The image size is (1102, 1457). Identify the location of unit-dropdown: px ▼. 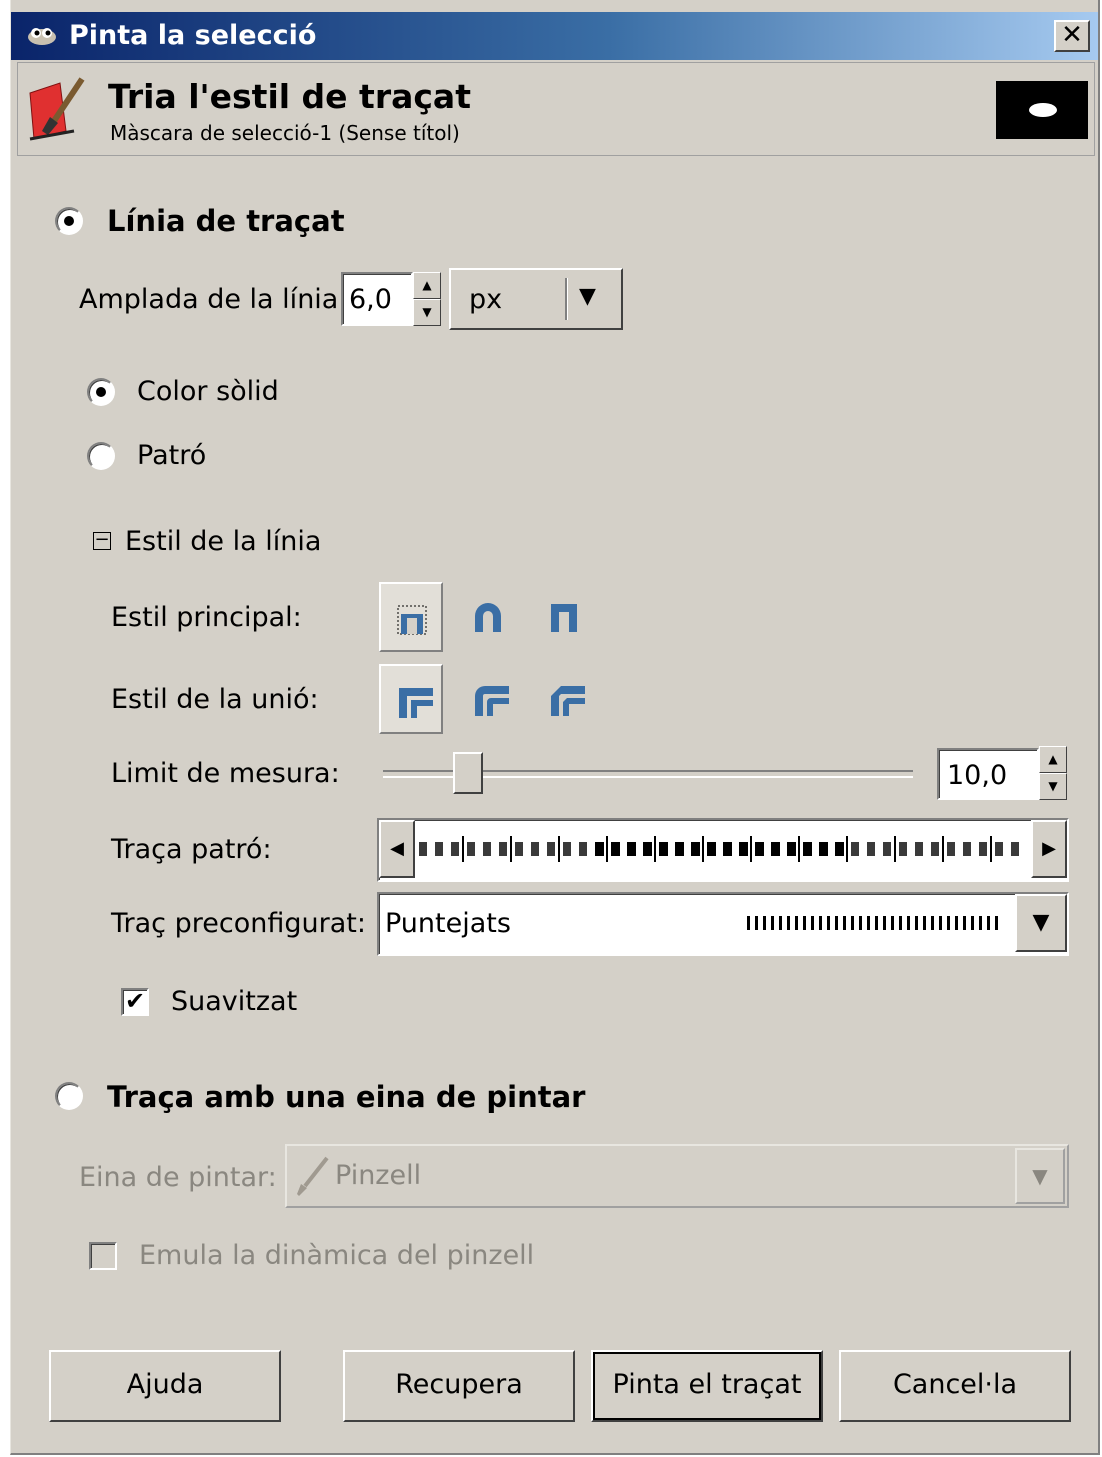
(536, 299).